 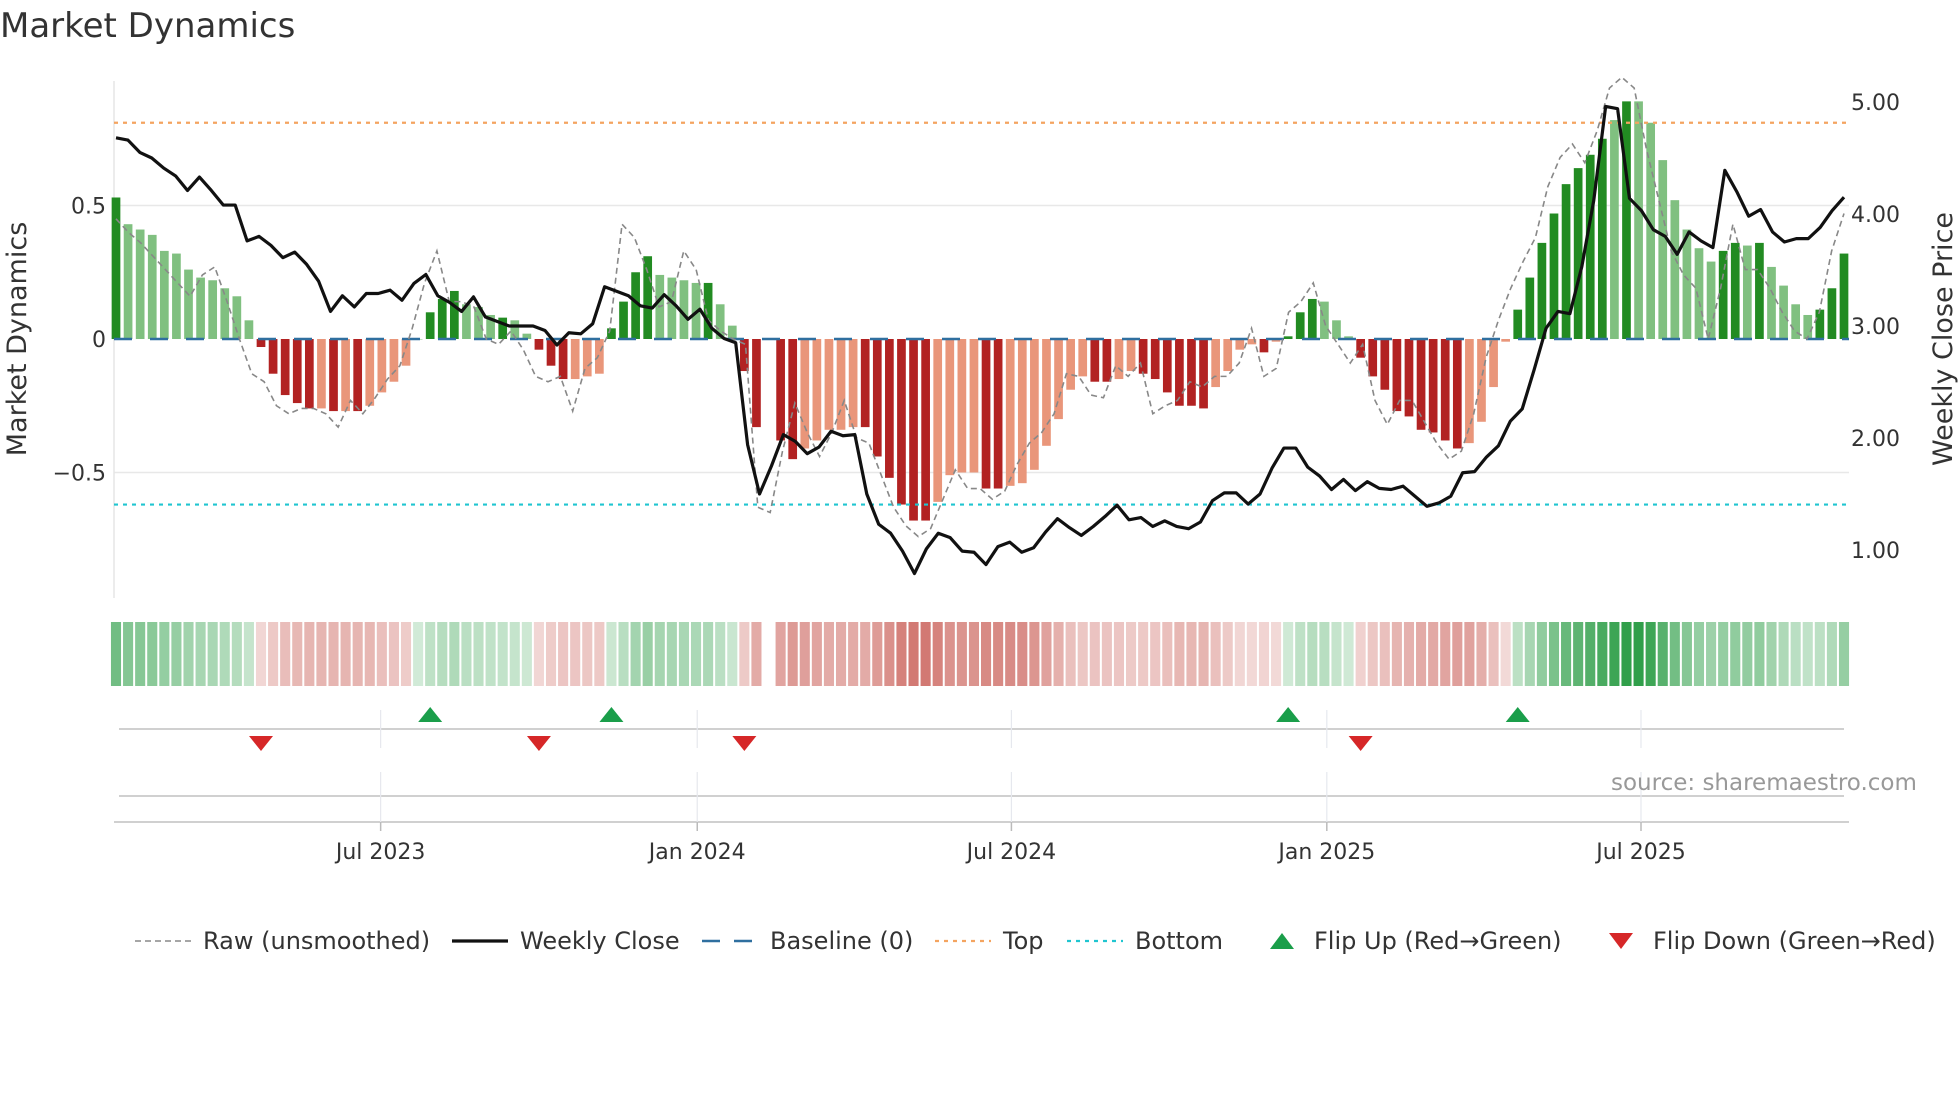 What do you see at coordinates (1875, 103) in the screenshot?
I see `y-right-tick-label: 5.00` at bounding box center [1875, 103].